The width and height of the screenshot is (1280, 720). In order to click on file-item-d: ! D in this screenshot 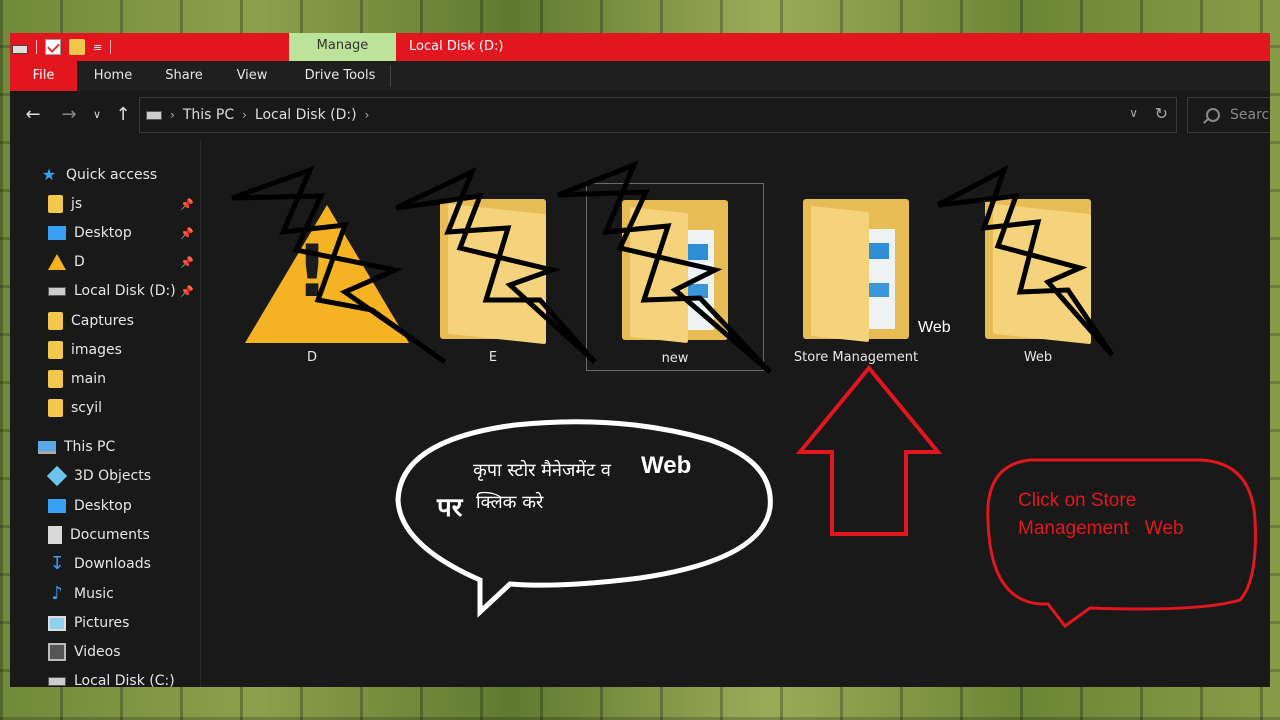, I will do `click(316, 277)`.